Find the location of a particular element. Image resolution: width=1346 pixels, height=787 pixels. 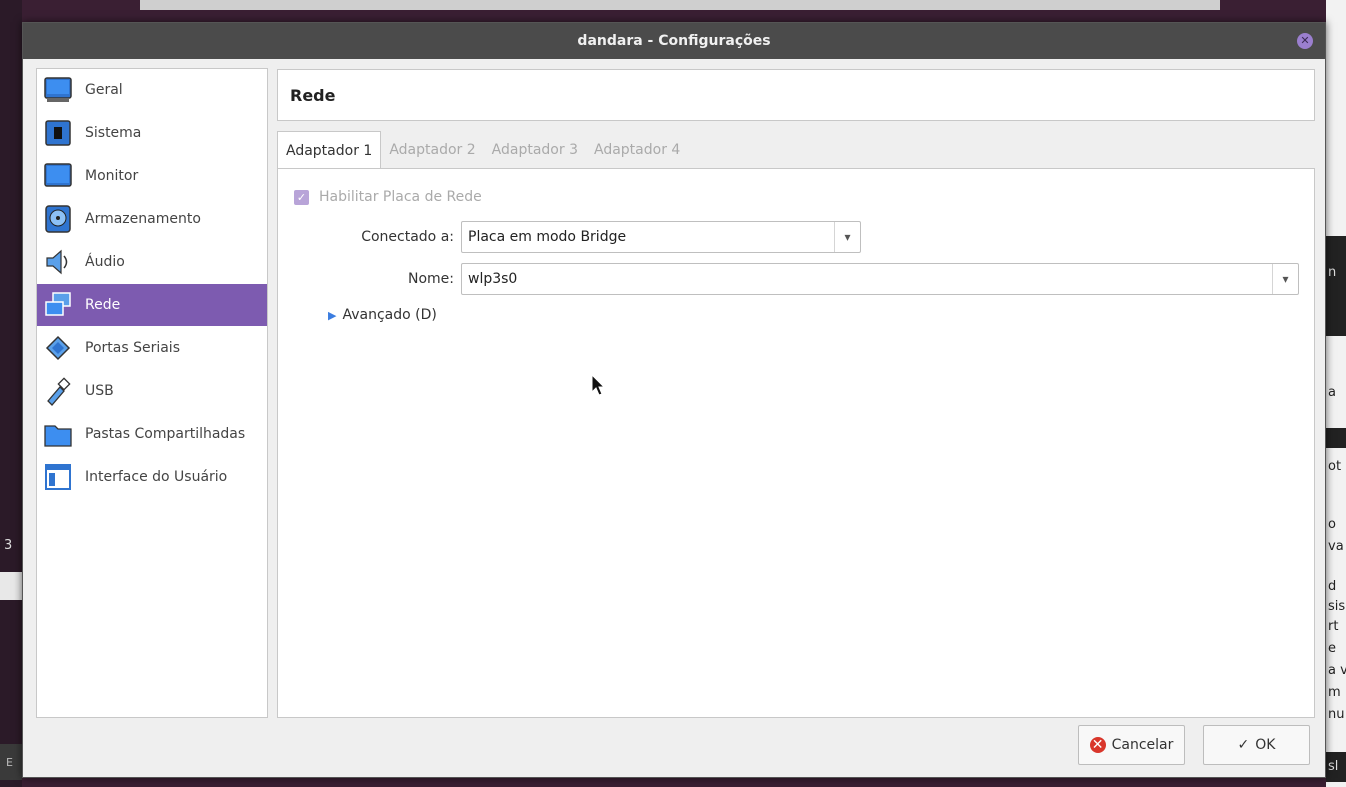

sidebar-item-rede: Rede is located at coordinates (152, 305).